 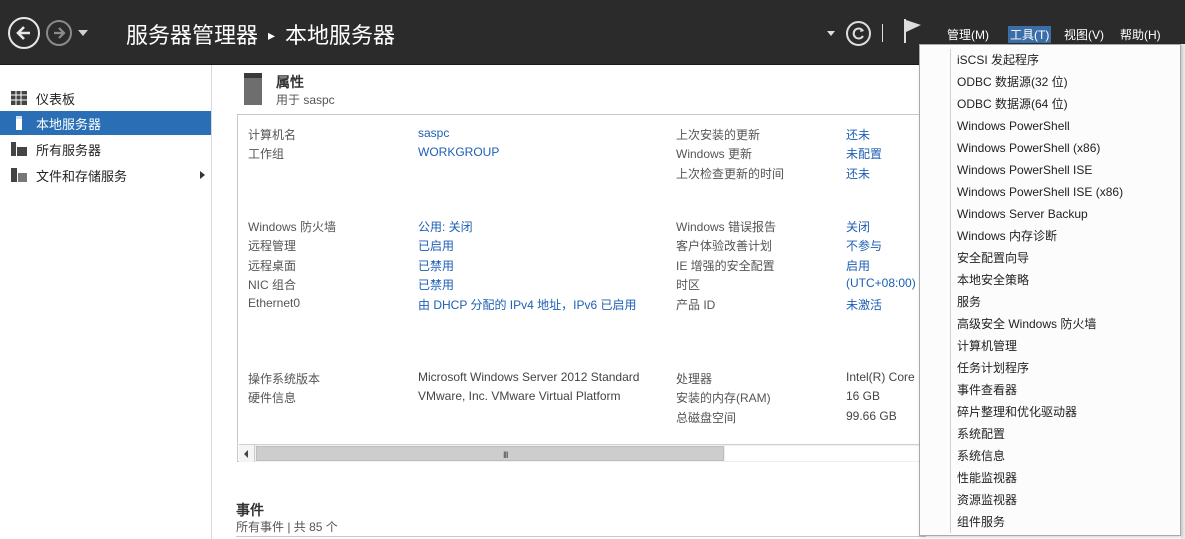 What do you see at coordinates (272, 266) in the screenshot?
I see `remote-desktop-label: 远程桌面` at bounding box center [272, 266].